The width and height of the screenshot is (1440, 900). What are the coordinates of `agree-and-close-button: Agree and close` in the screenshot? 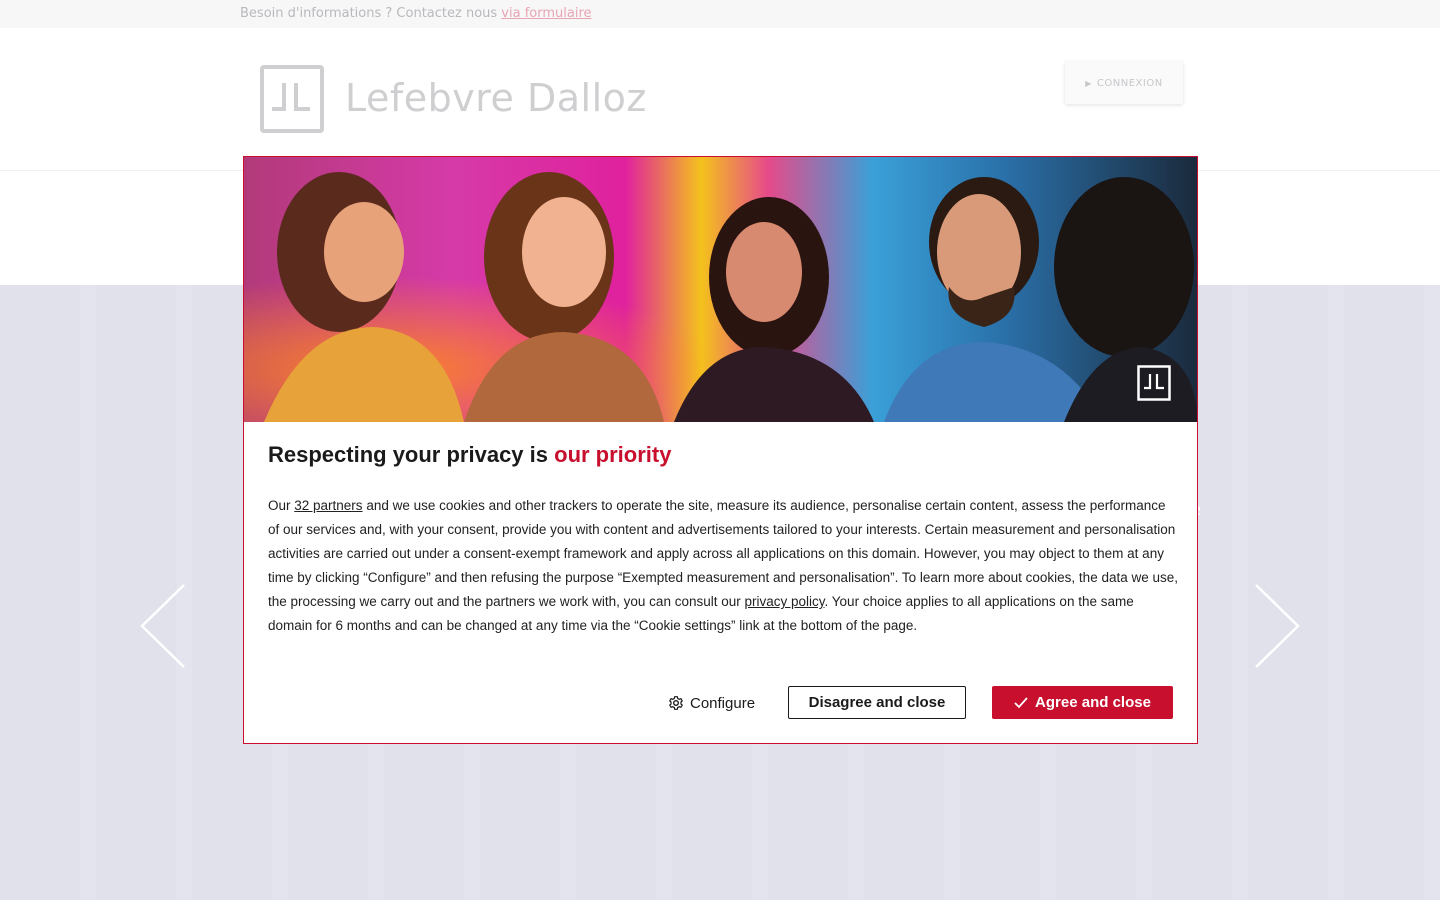 It's located at (1082, 702).